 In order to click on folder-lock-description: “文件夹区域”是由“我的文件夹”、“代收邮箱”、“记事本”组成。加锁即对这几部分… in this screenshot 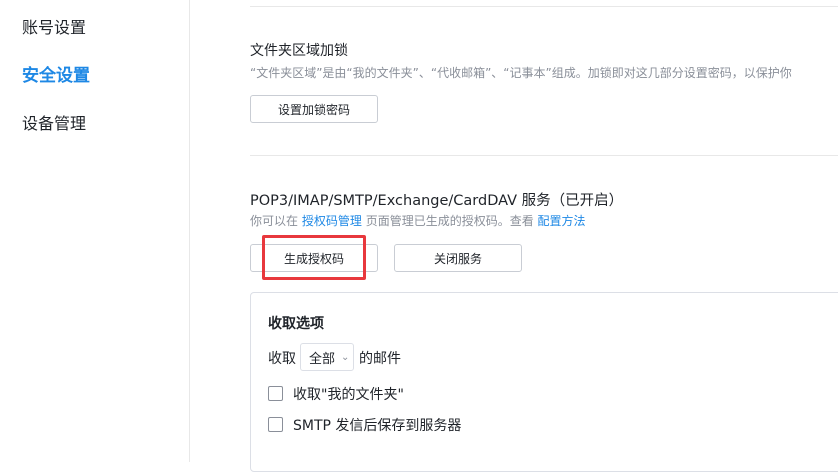, I will do `click(521, 73)`.